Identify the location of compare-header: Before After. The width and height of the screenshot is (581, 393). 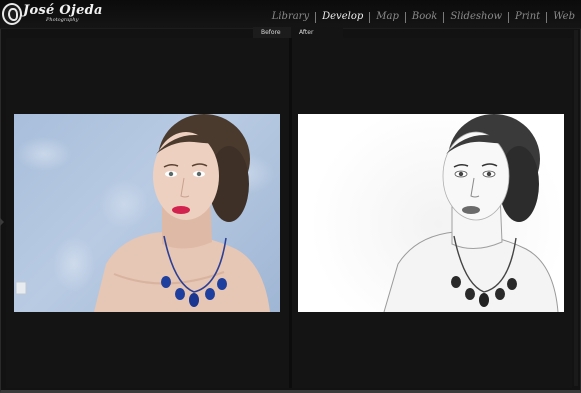
(298, 32).